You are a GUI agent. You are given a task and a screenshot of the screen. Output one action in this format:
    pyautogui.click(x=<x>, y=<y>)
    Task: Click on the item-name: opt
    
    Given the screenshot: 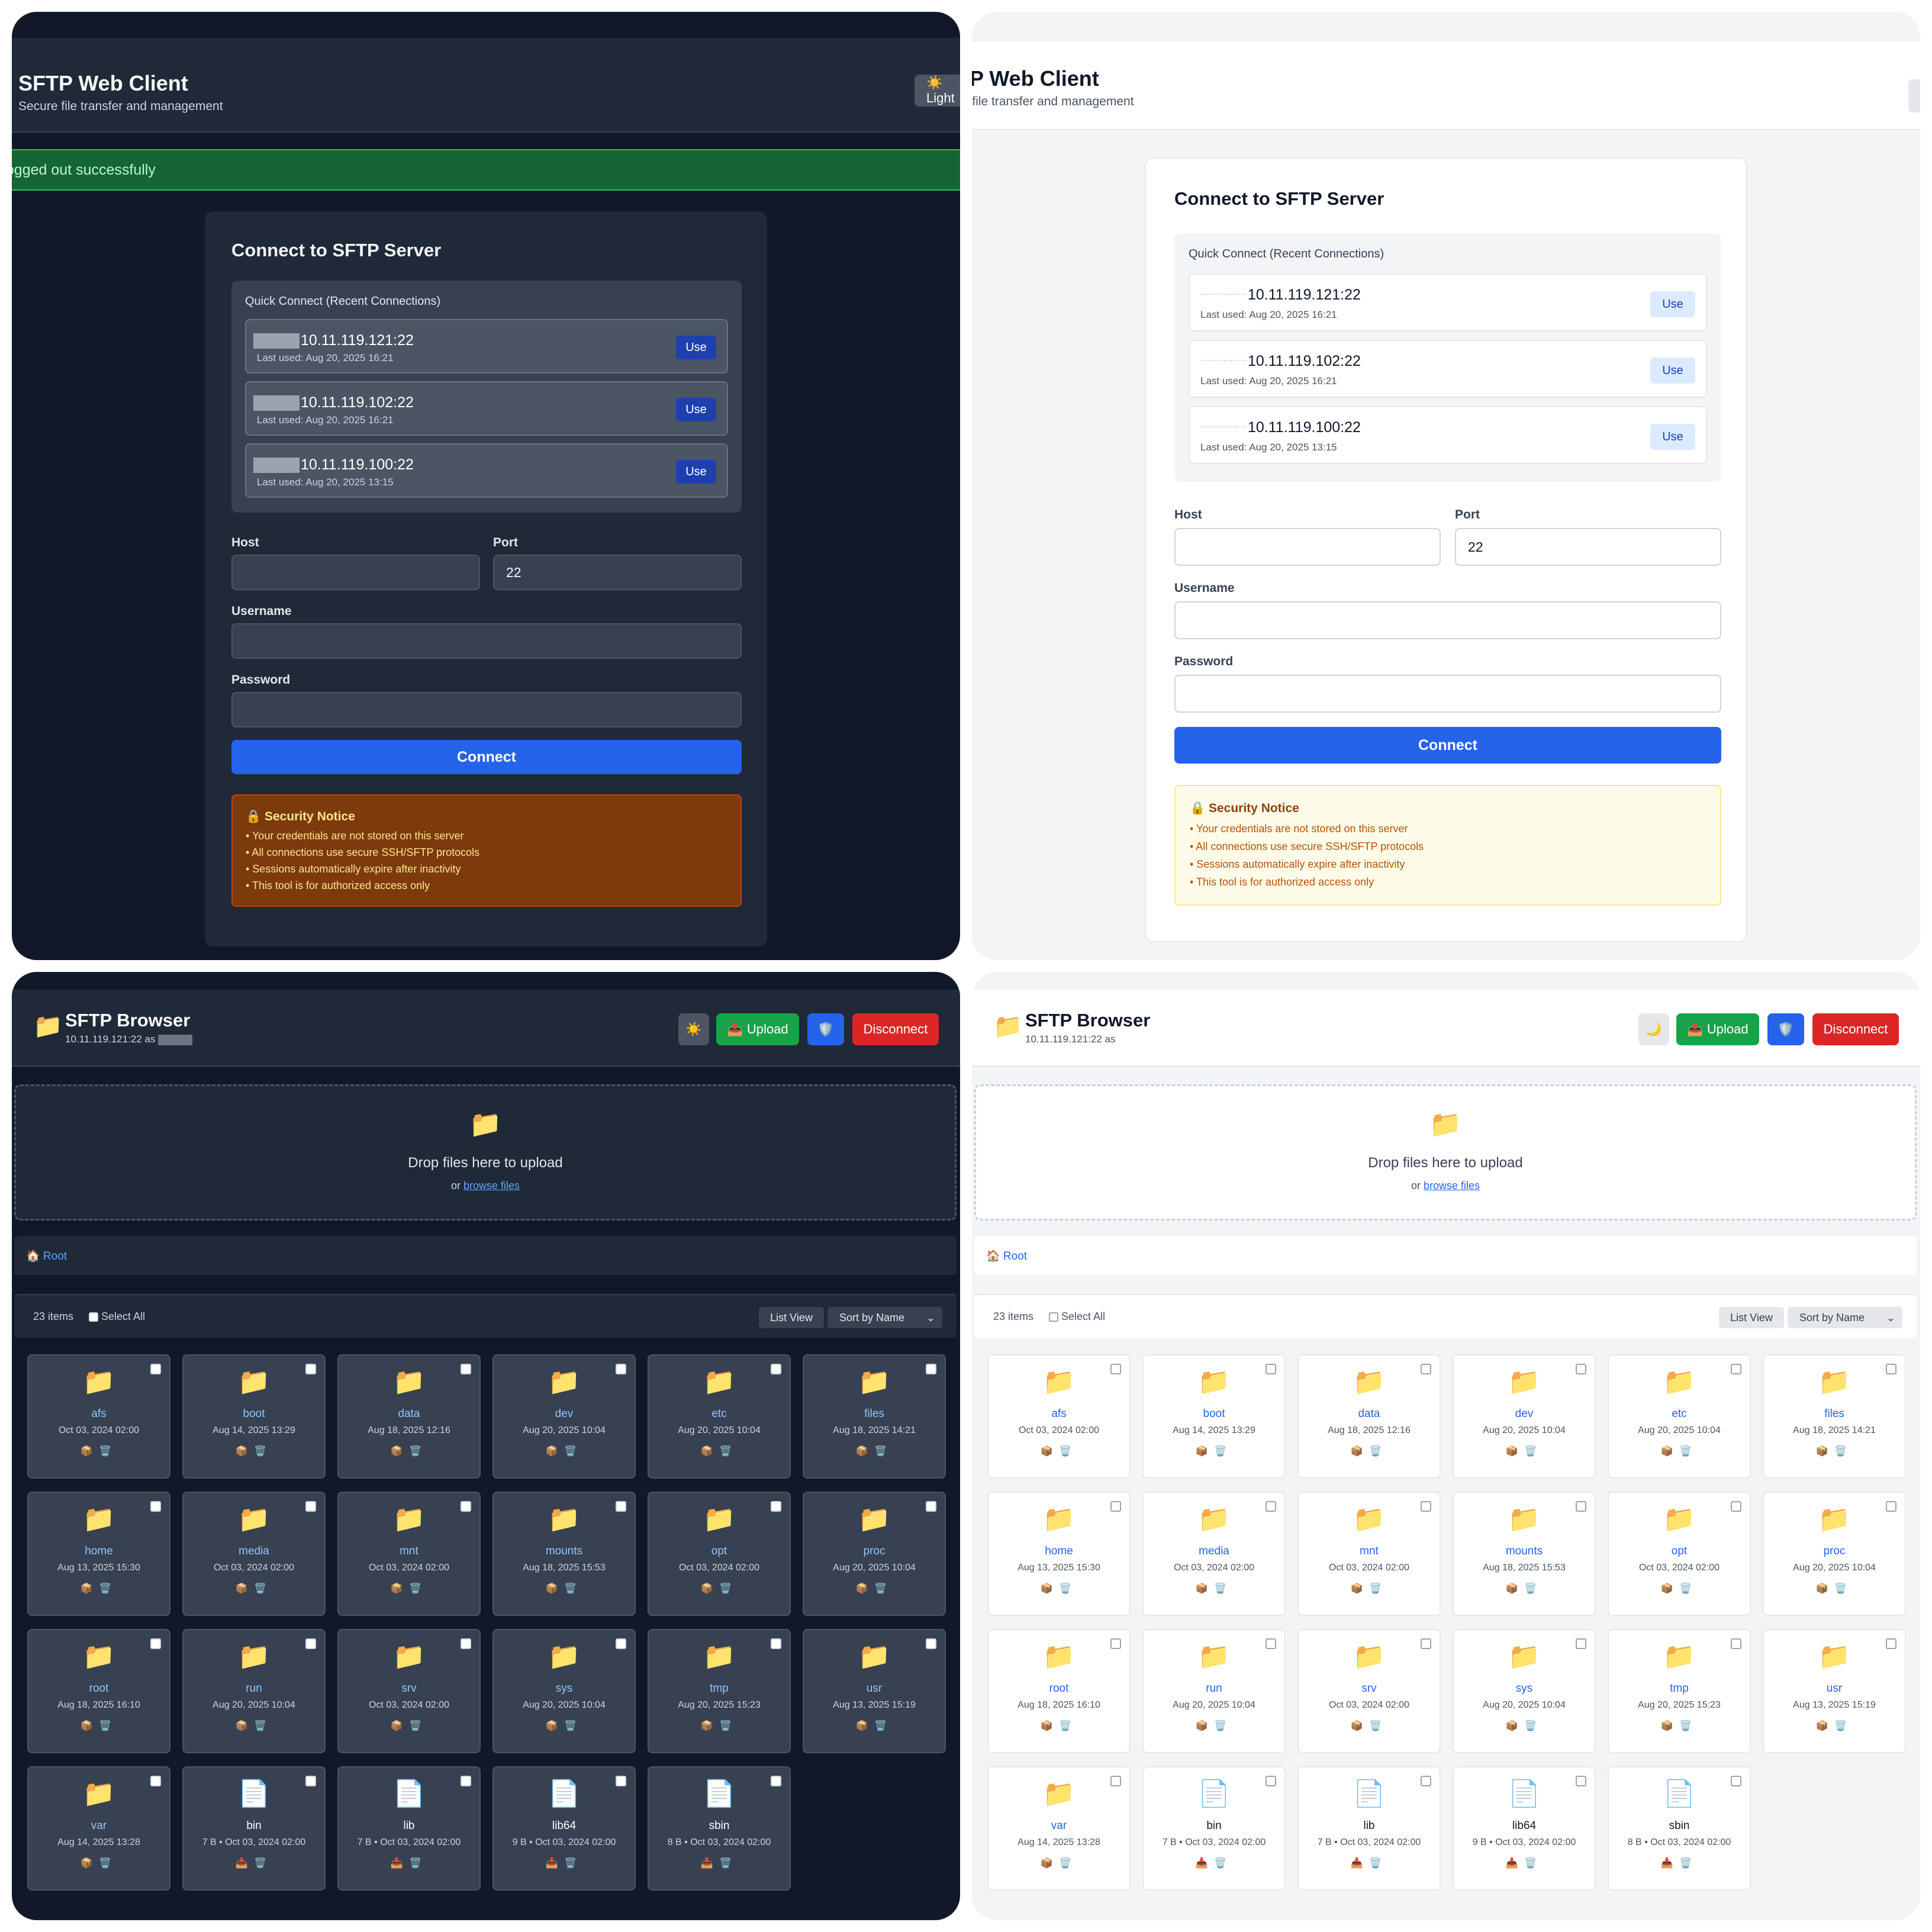 What is the action you would take?
    pyautogui.click(x=1680, y=1551)
    